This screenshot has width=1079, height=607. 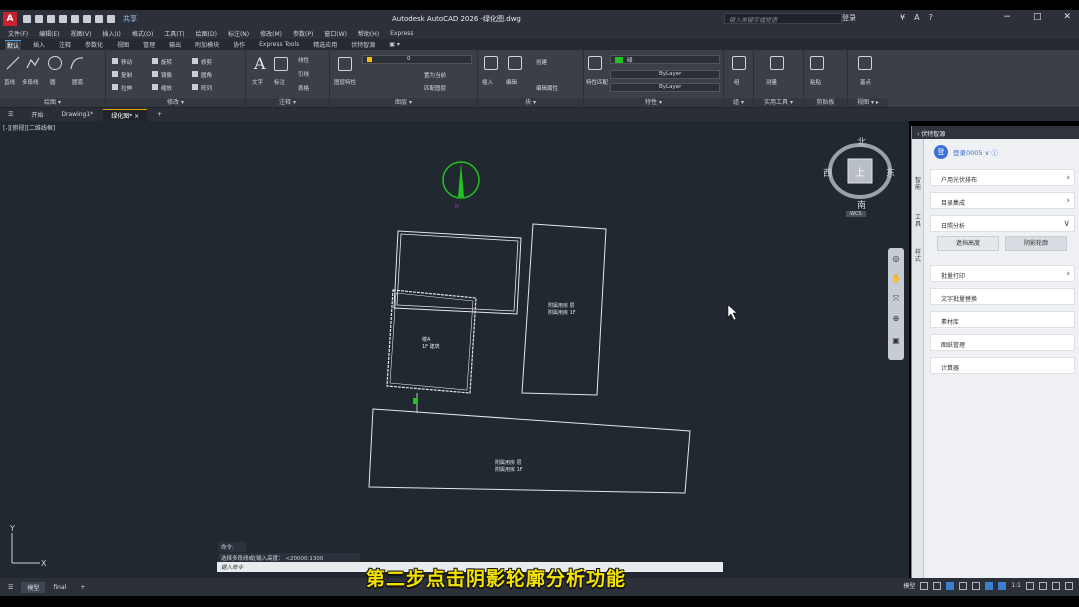 What do you see at coordinates (896, 319) in the screenshot?
I see `orbit-icon: ⊕` at bounding box center [896, 319].